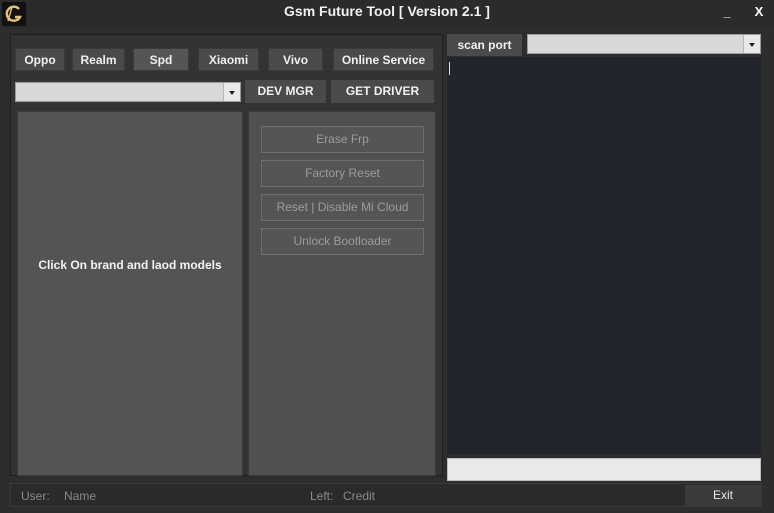 This screenshot has height=513, width=774. Describe the element at coordinates (322, 496) in the screenshot. I see `credit-label: Left:` at that location.